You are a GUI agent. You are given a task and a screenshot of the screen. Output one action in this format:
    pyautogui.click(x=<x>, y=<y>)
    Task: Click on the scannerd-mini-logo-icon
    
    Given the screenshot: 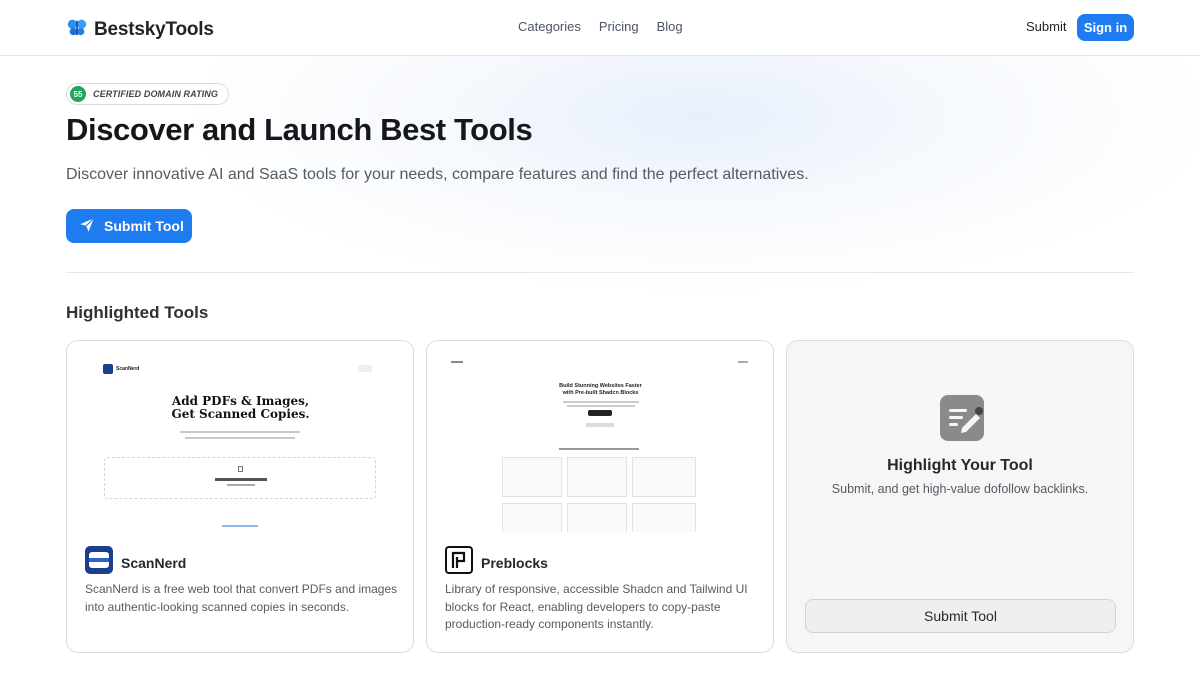 What is the action you would take?
    pyautogui.click(x=108, y=369)
    